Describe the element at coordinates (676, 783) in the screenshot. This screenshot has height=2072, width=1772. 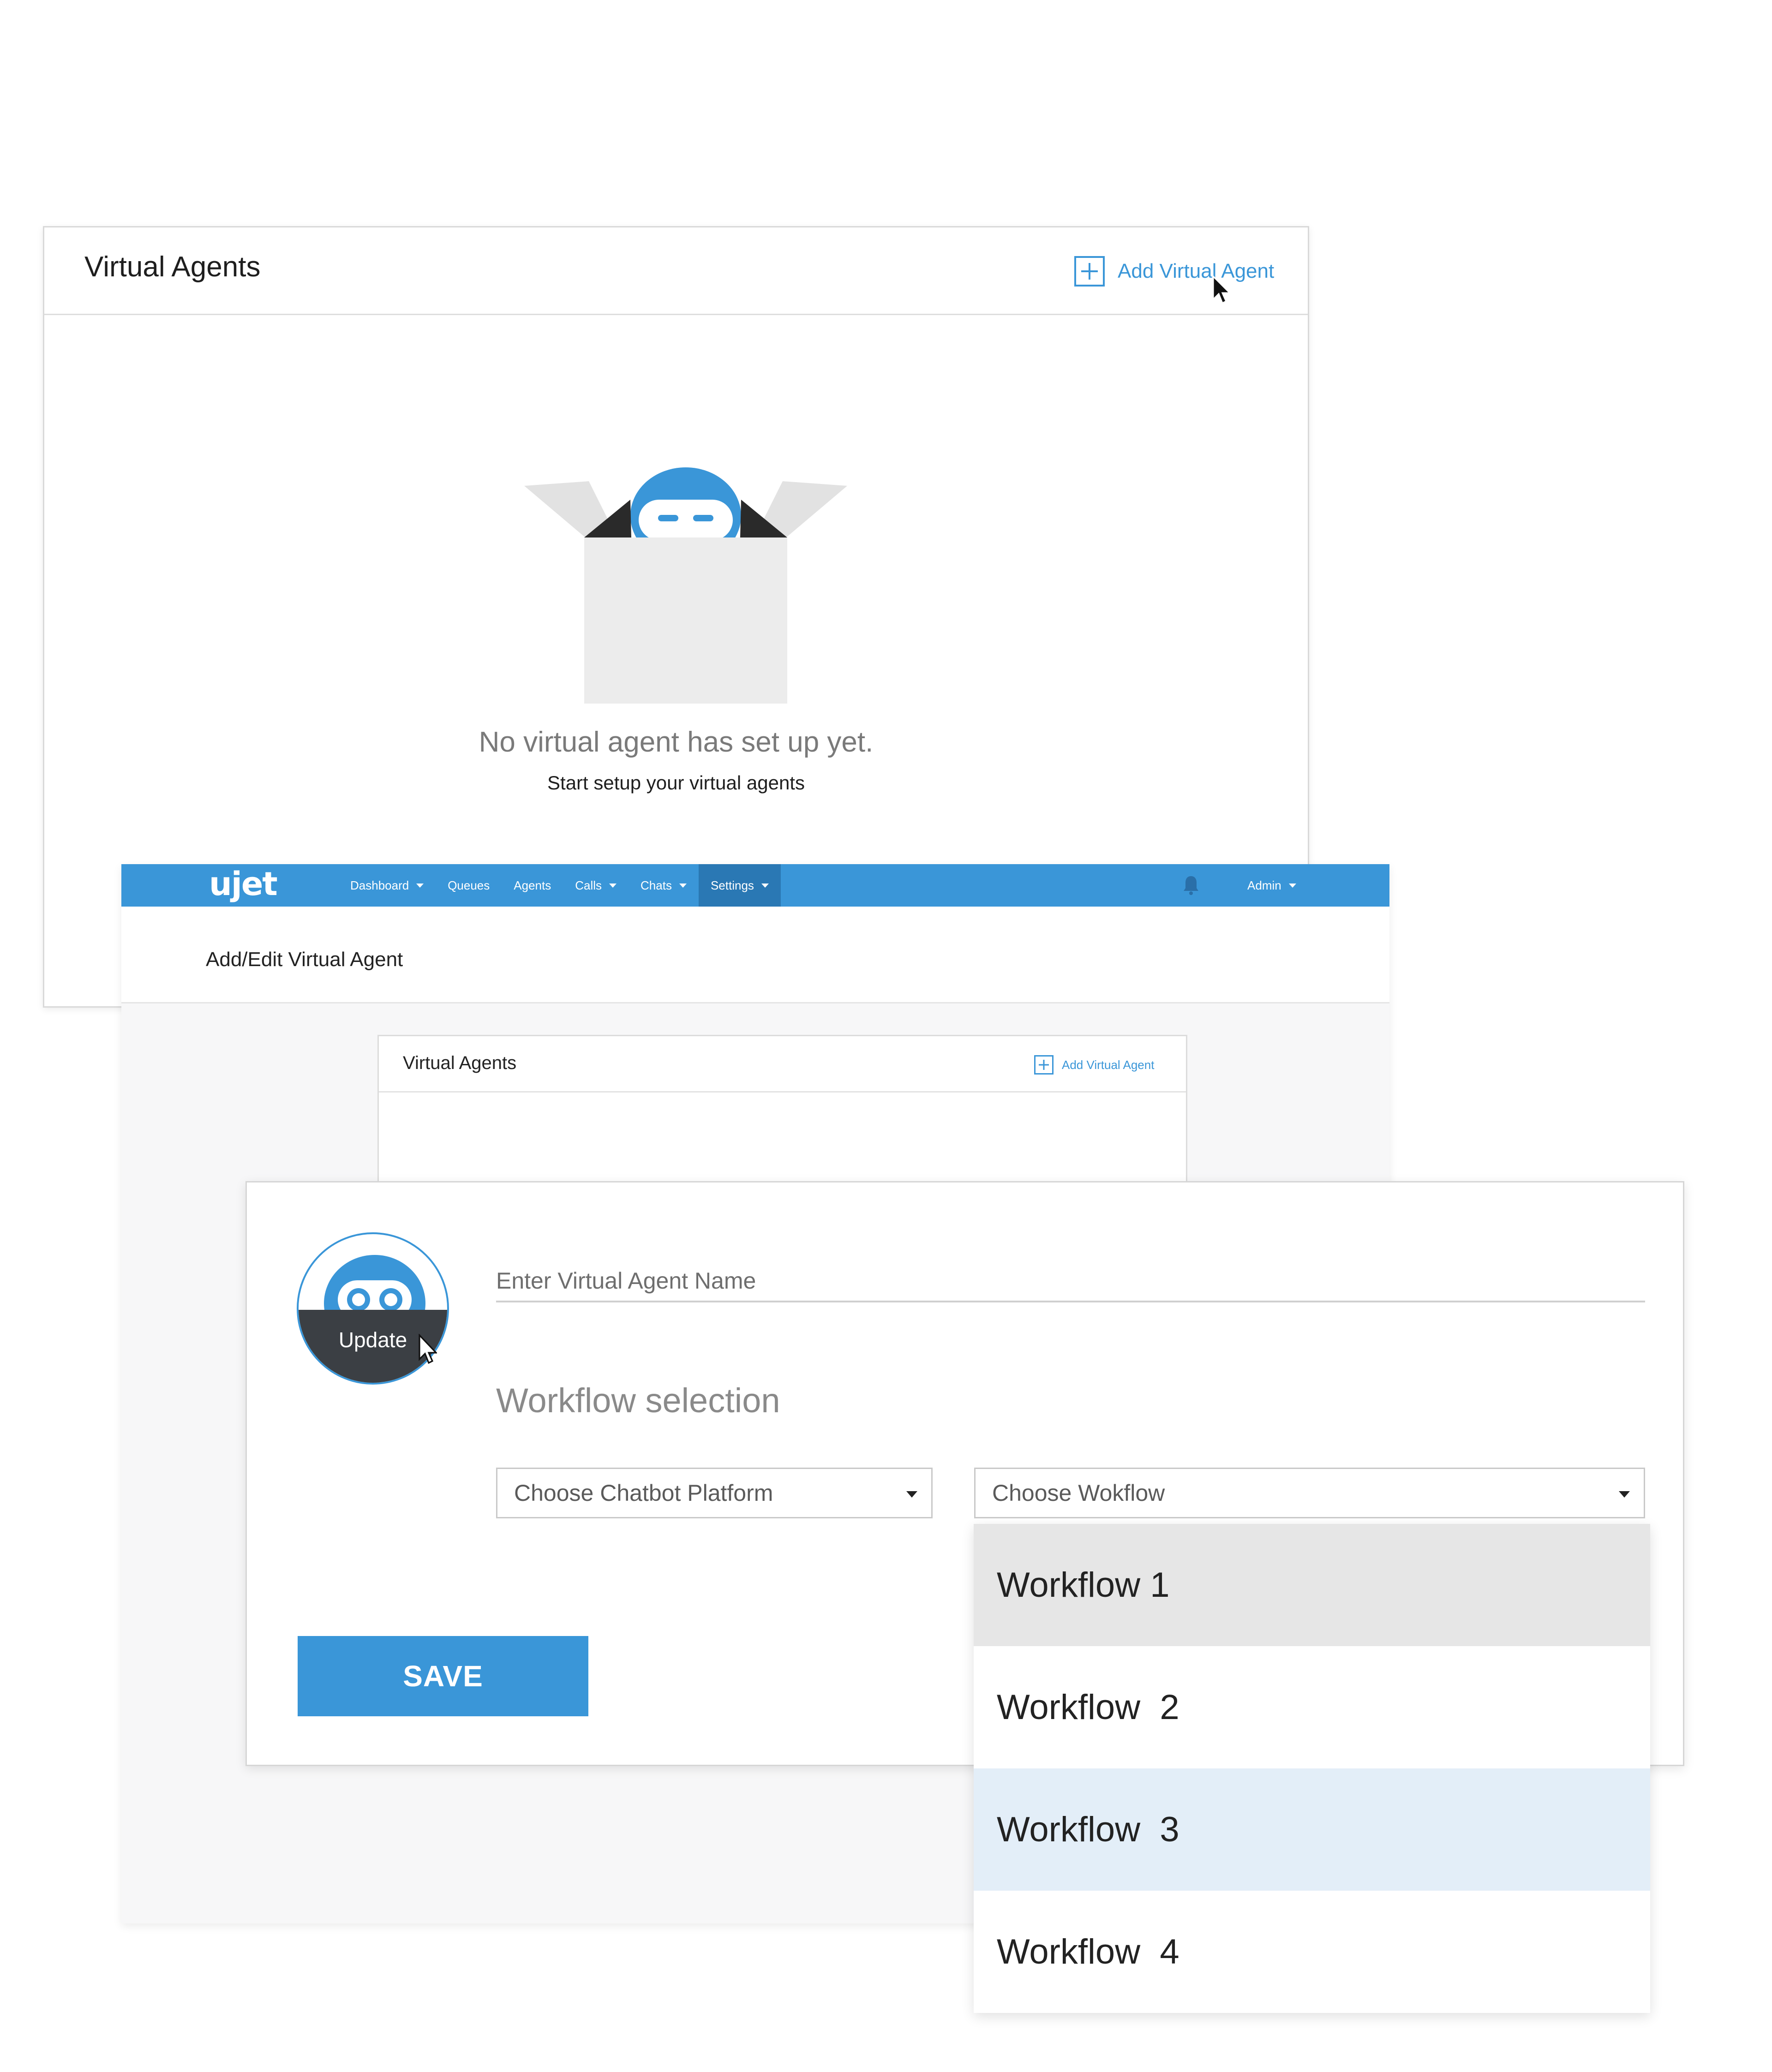
I see `empty-state-subtitle: Start setup your virtual agents` at that location.